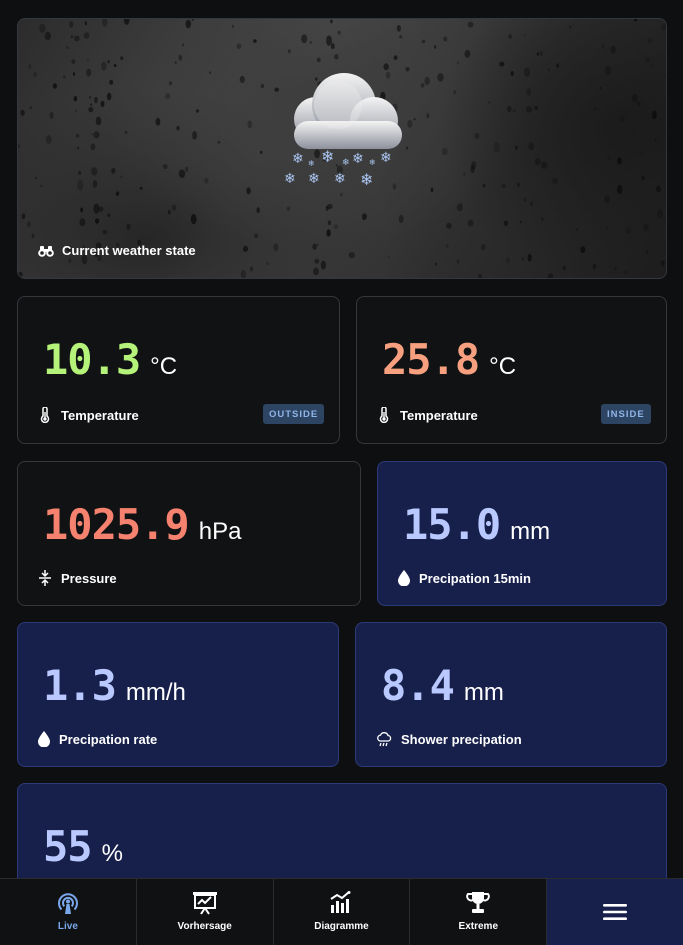  What do you see at coordinates (205, 912) in the screenshot?
I see `nav-item-vorhersage: Vorhersage` at bounding box center [205, 912].